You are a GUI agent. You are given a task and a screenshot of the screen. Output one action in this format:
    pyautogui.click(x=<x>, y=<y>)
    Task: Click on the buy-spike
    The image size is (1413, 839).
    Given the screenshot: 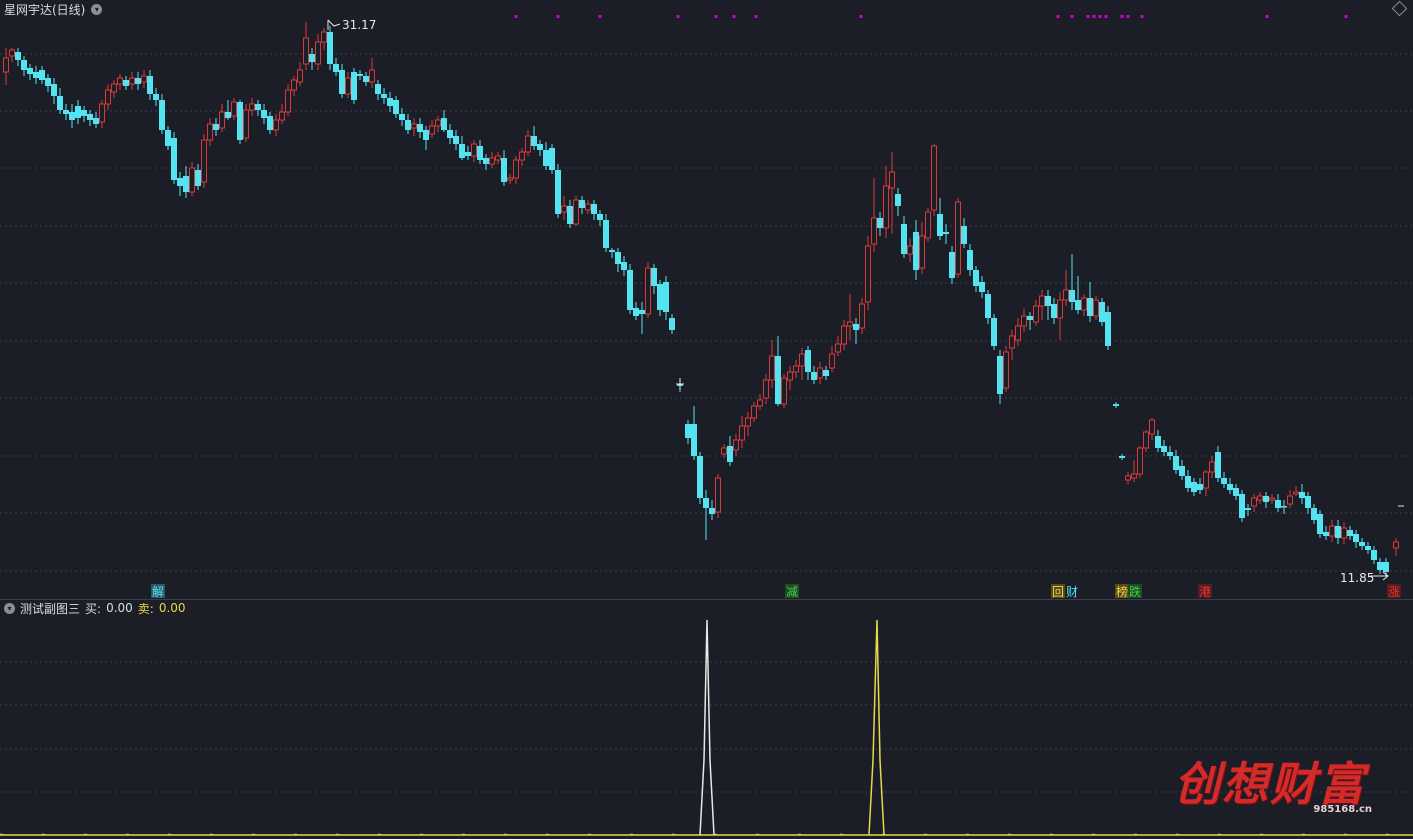 What is the action you would take?
    pyautogui.click(x=707, y=727)
    